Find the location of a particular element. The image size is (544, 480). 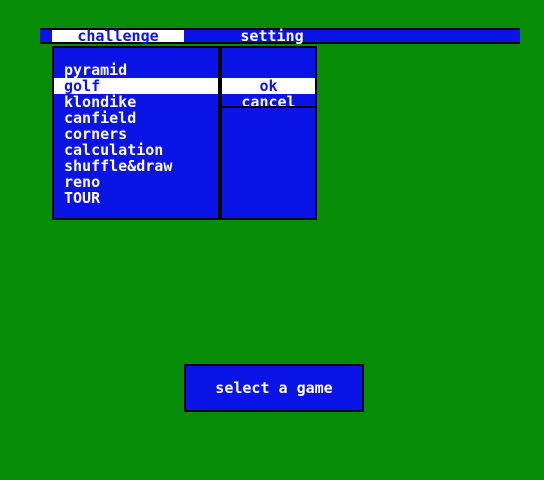

ok-button: ok is located at coordinates (268, 86).